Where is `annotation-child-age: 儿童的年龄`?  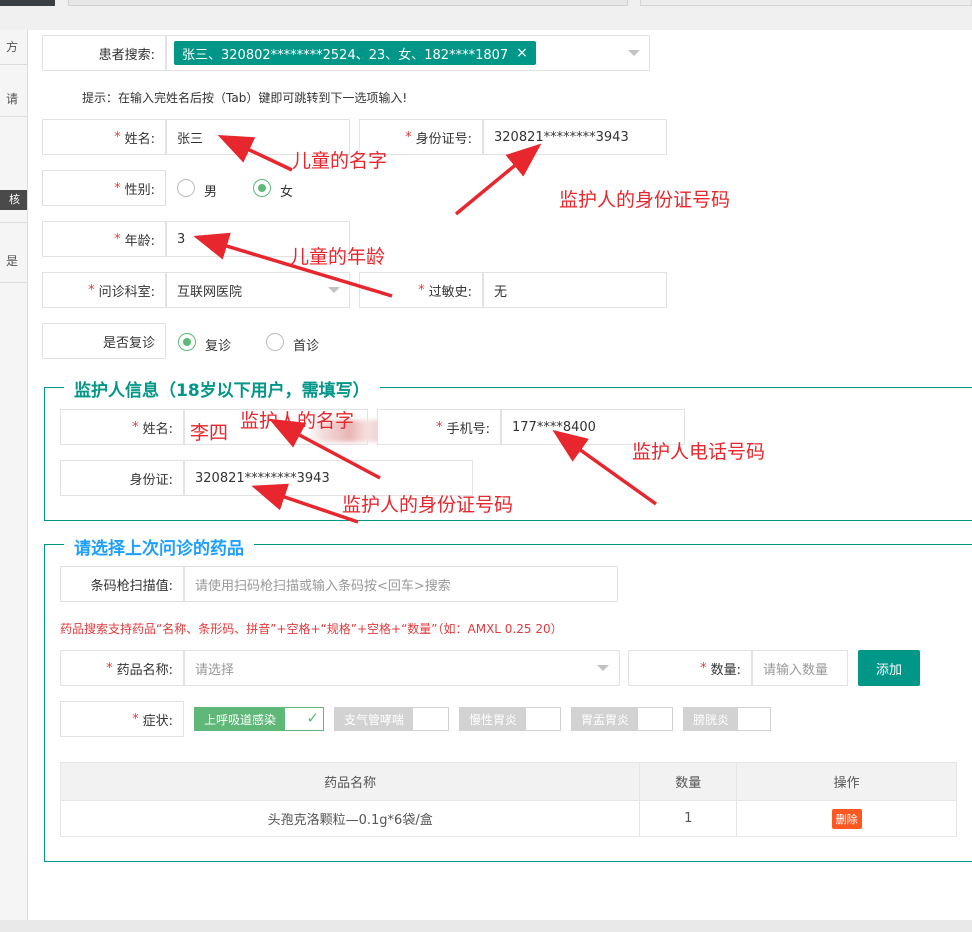
annotation-child-age: 儿童的年龄 is located at coordinates (338, 257).